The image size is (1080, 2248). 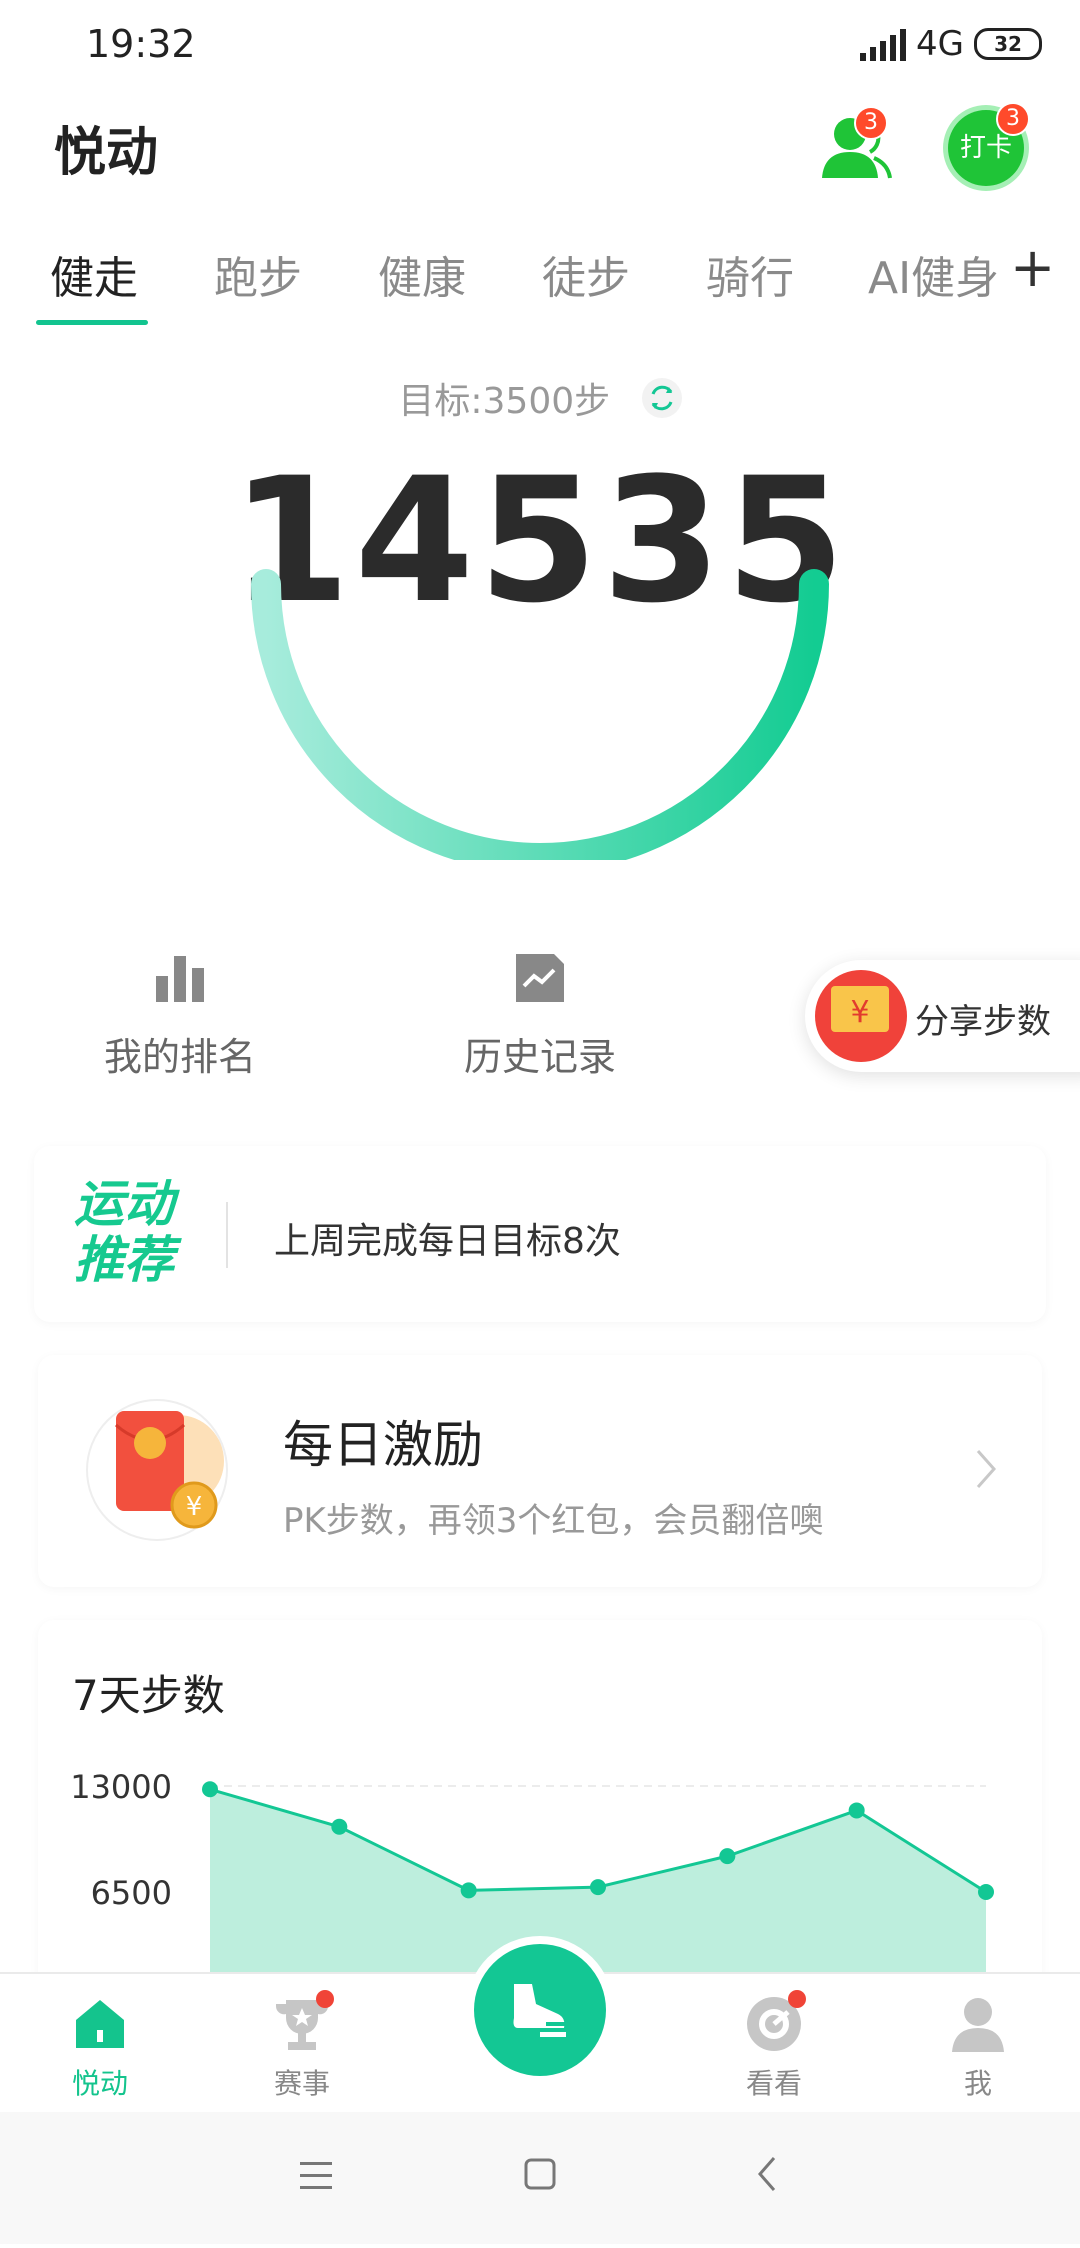 What do you see at coordinates (141, 44) in the screenshot?
I see `status-time: 19:32` at bounding box center [141, 44].